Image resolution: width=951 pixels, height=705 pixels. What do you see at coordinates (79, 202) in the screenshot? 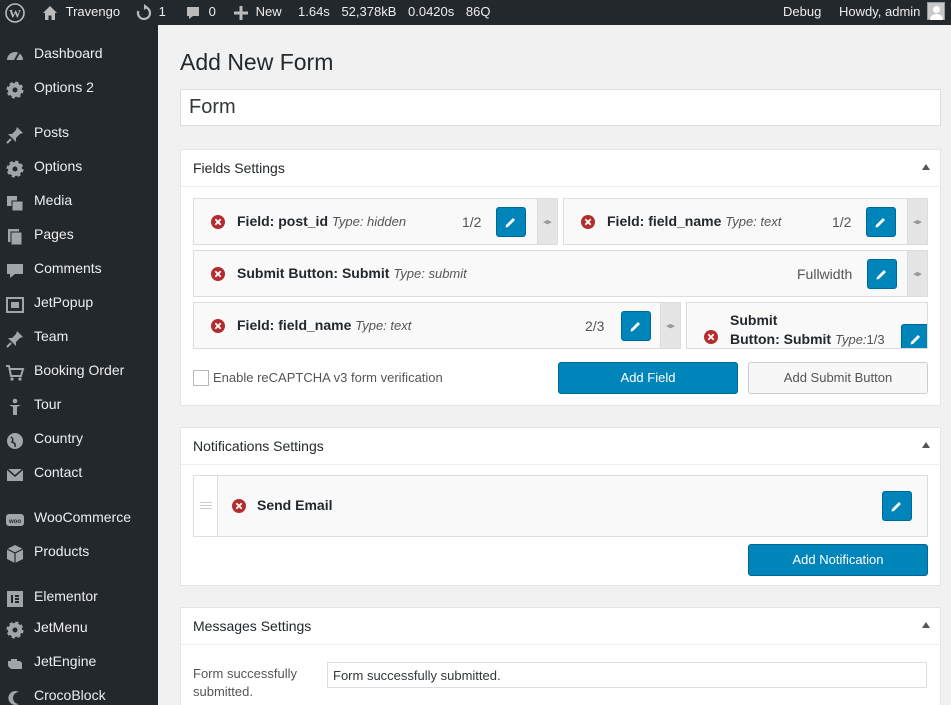
I see `sidebar-item-media: Media` at bounding box center [79, 202].